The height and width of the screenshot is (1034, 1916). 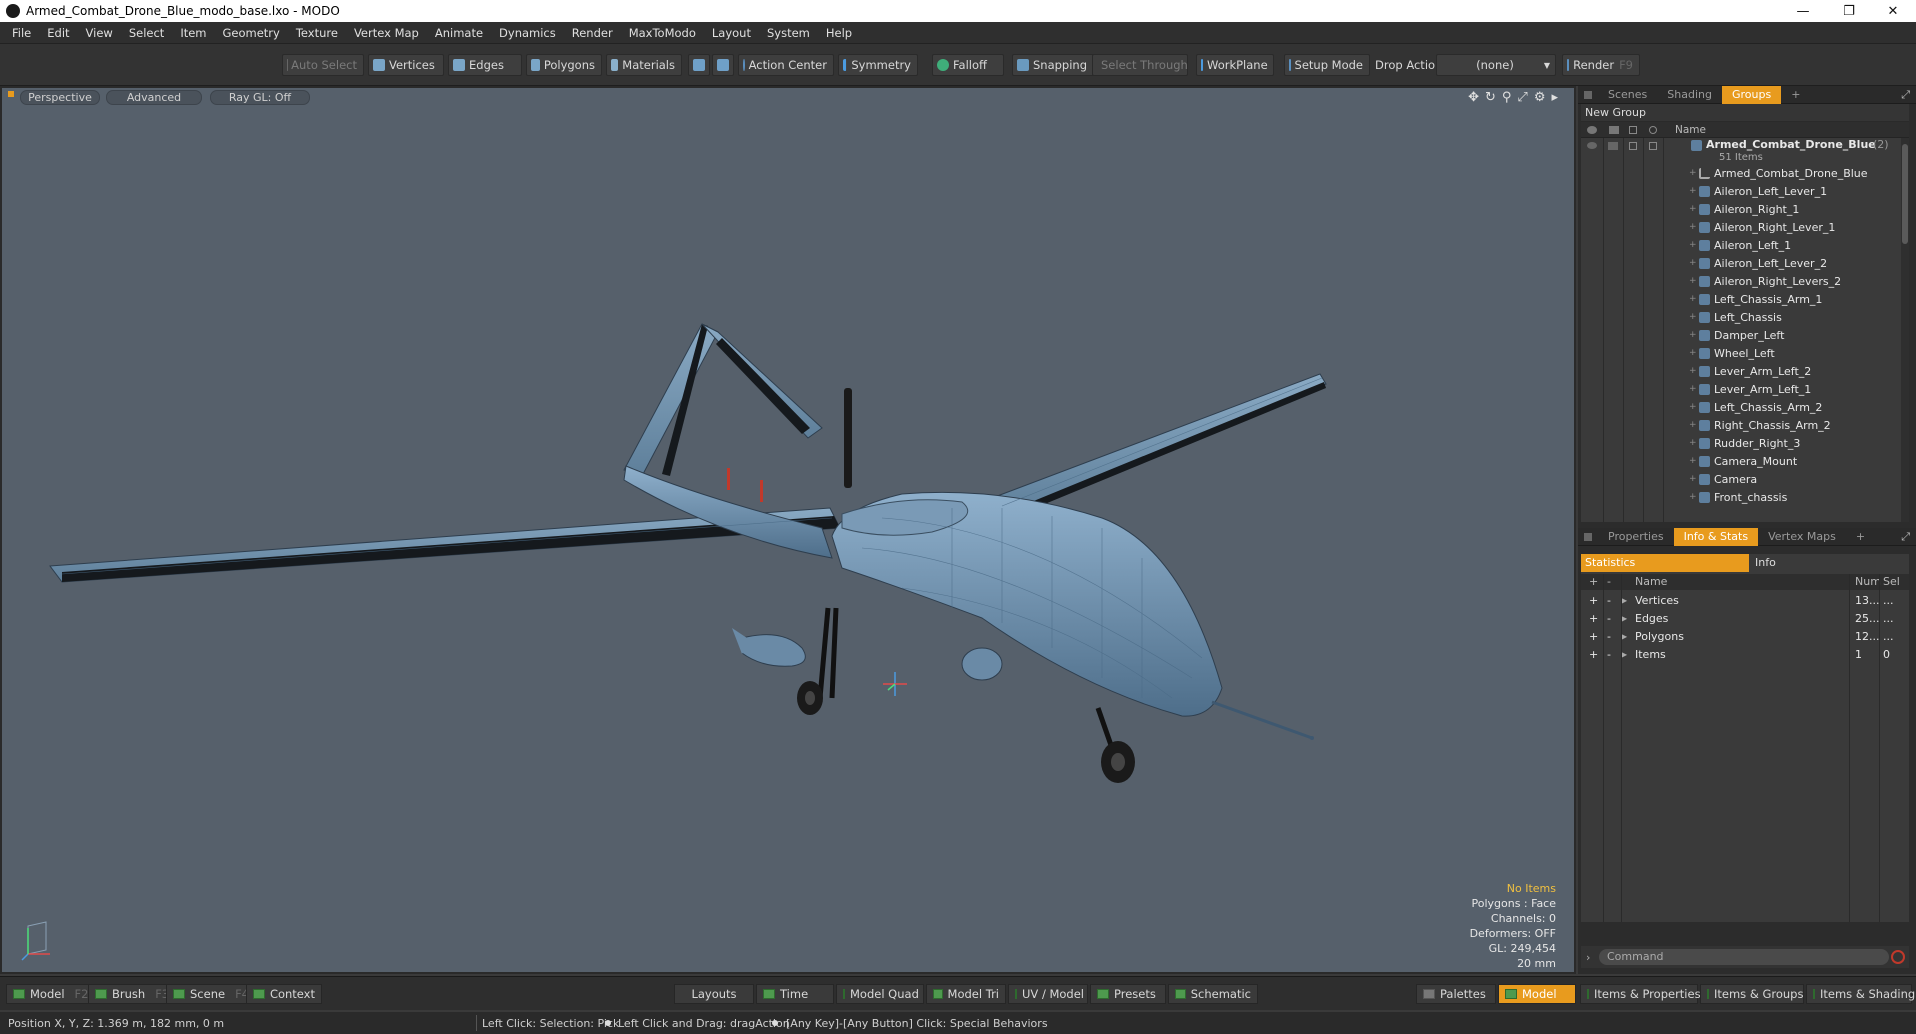 What do you see at coordinates (527, 33) in the screenshot?
I see `menu-dynamics: Dynamics` at bounding box center [527, 33].